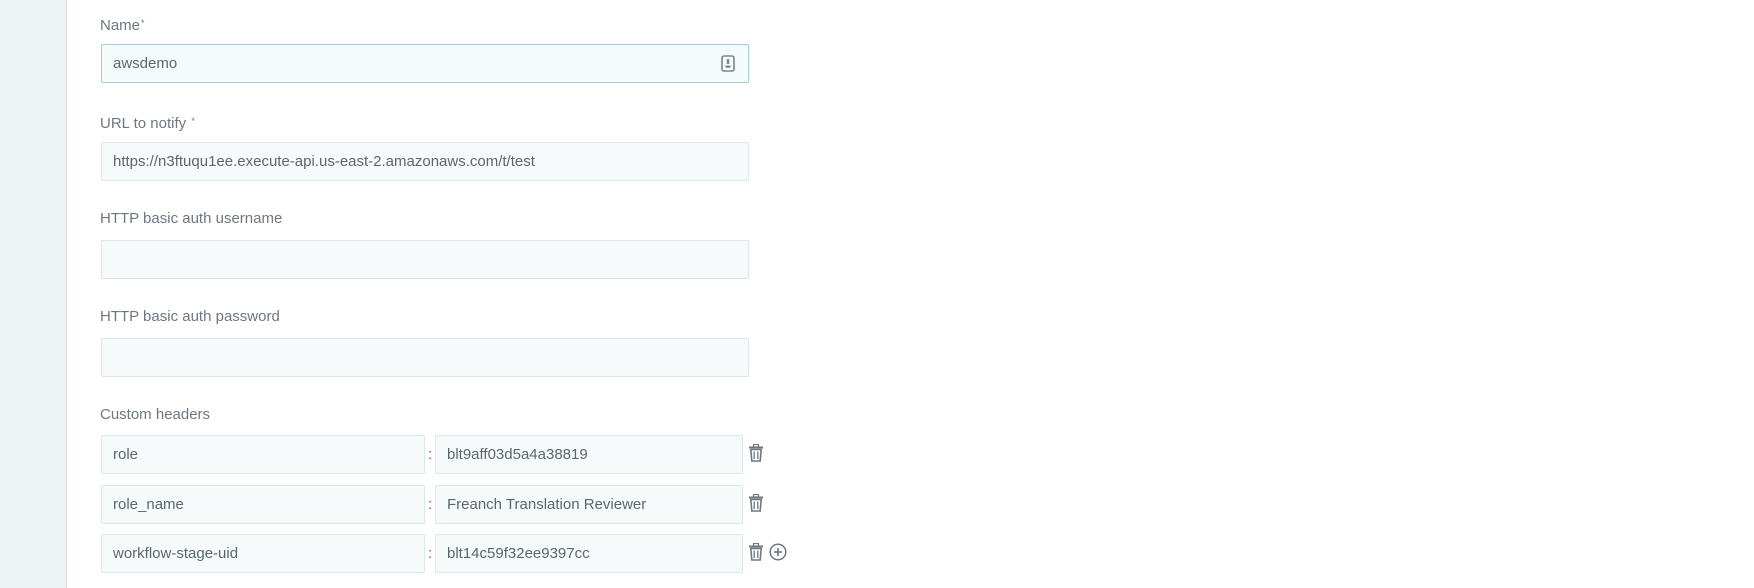 The width and height of the screenshot is (1754, 588). What do you see at coordinates (263, 553) in the screenshot?
I see `header-key-input: workflow-stage-uid` at bounding box center [263, 553].